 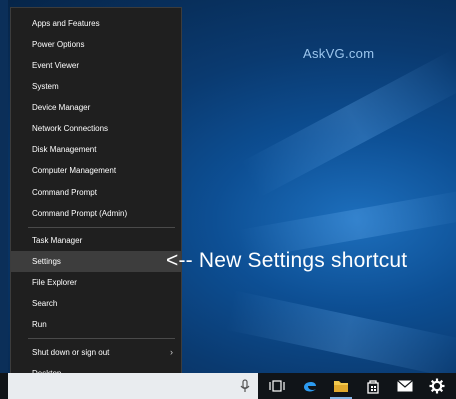 I want to click on menu-item-search: Search, so click(x=96, y=303).